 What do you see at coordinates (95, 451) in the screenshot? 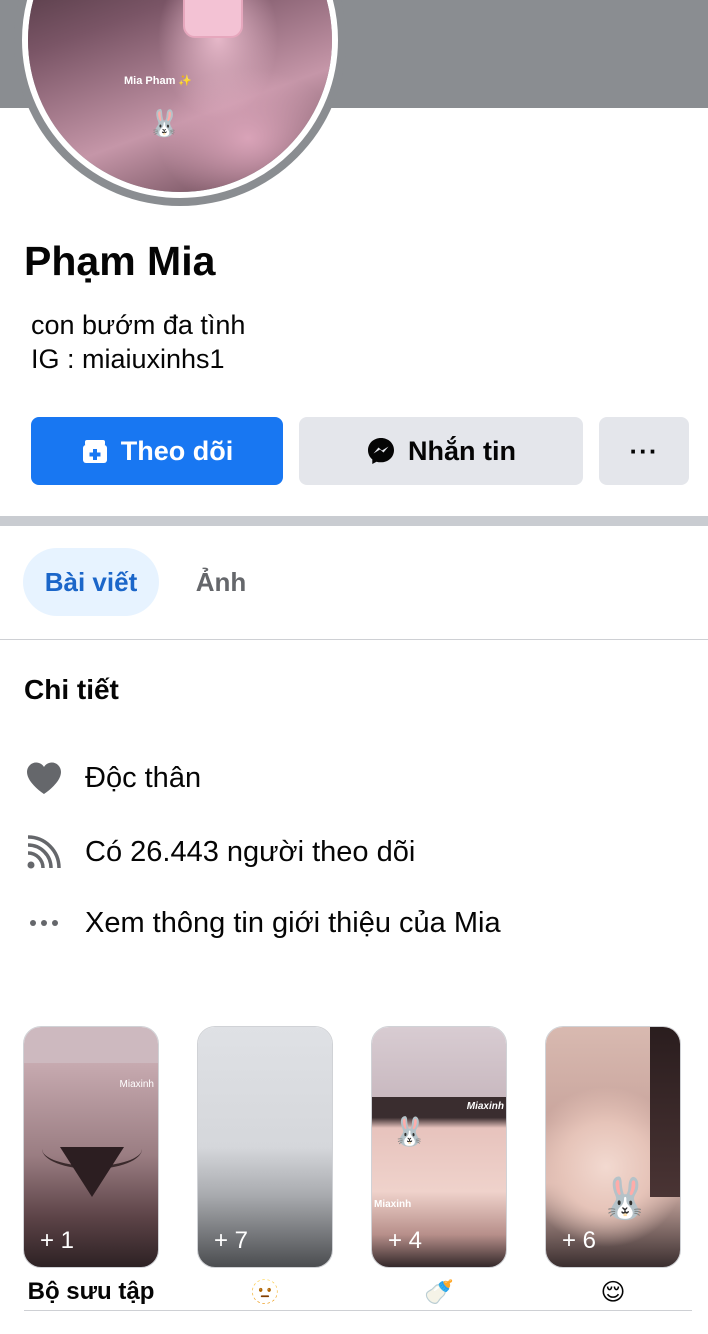
I see `follow-icon` at bounding box center [95, 451].